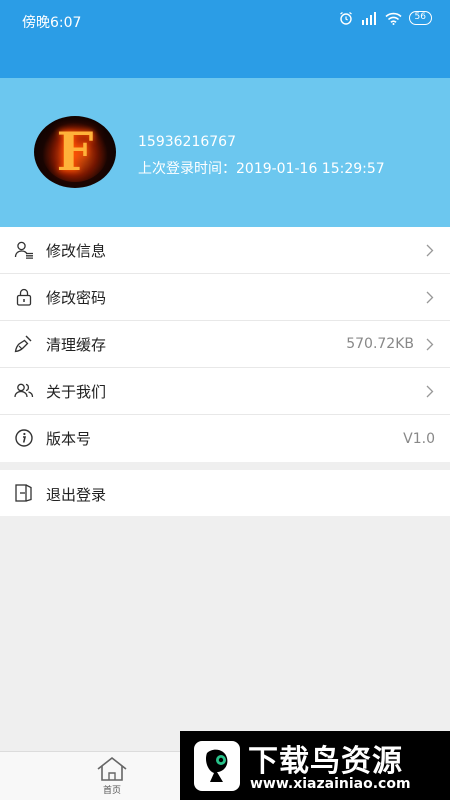 This screenshot has height=800, width=450. What do you see at coordinates (76, 495) in the screenshot?
I see `logout-label: 退出登录` at bounding box center [76, 495].